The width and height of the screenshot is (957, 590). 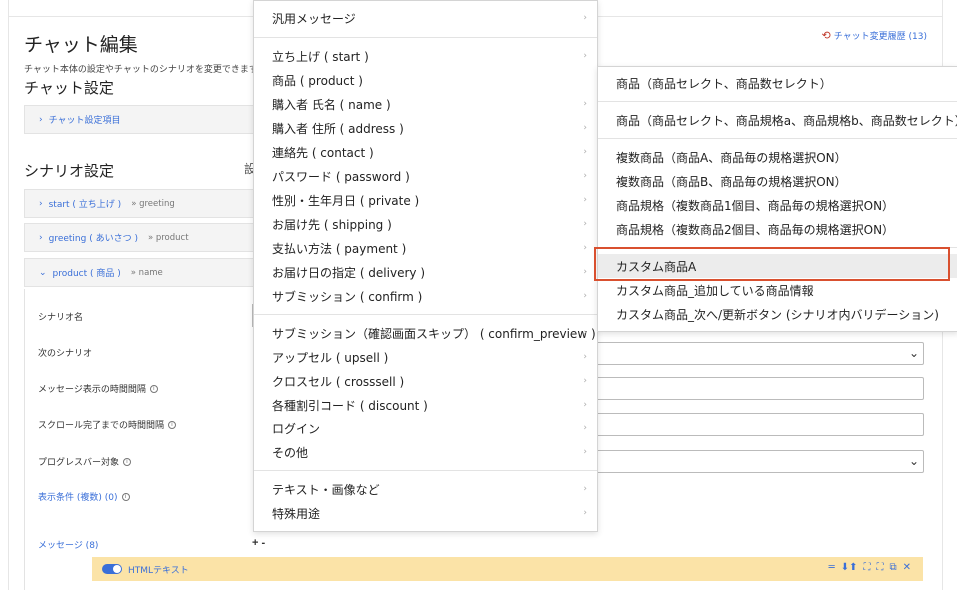 I want to click on menu-item-password: パスワード ( password ) ›, so click(x=425, y=176).